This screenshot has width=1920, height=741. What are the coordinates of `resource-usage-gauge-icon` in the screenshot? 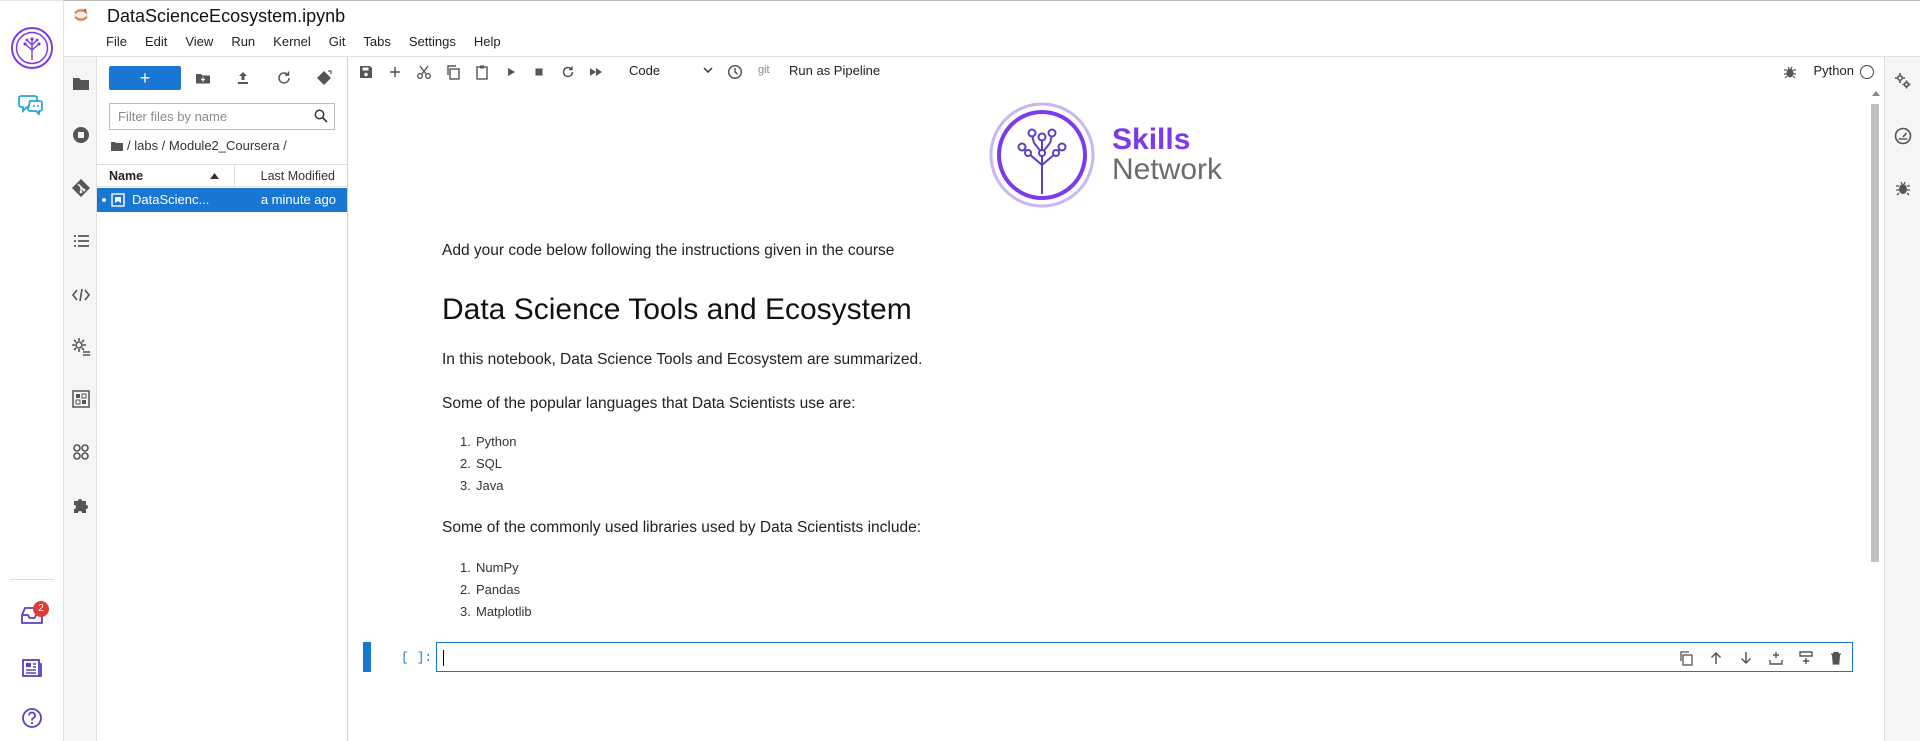 It's located at (1903, 136).